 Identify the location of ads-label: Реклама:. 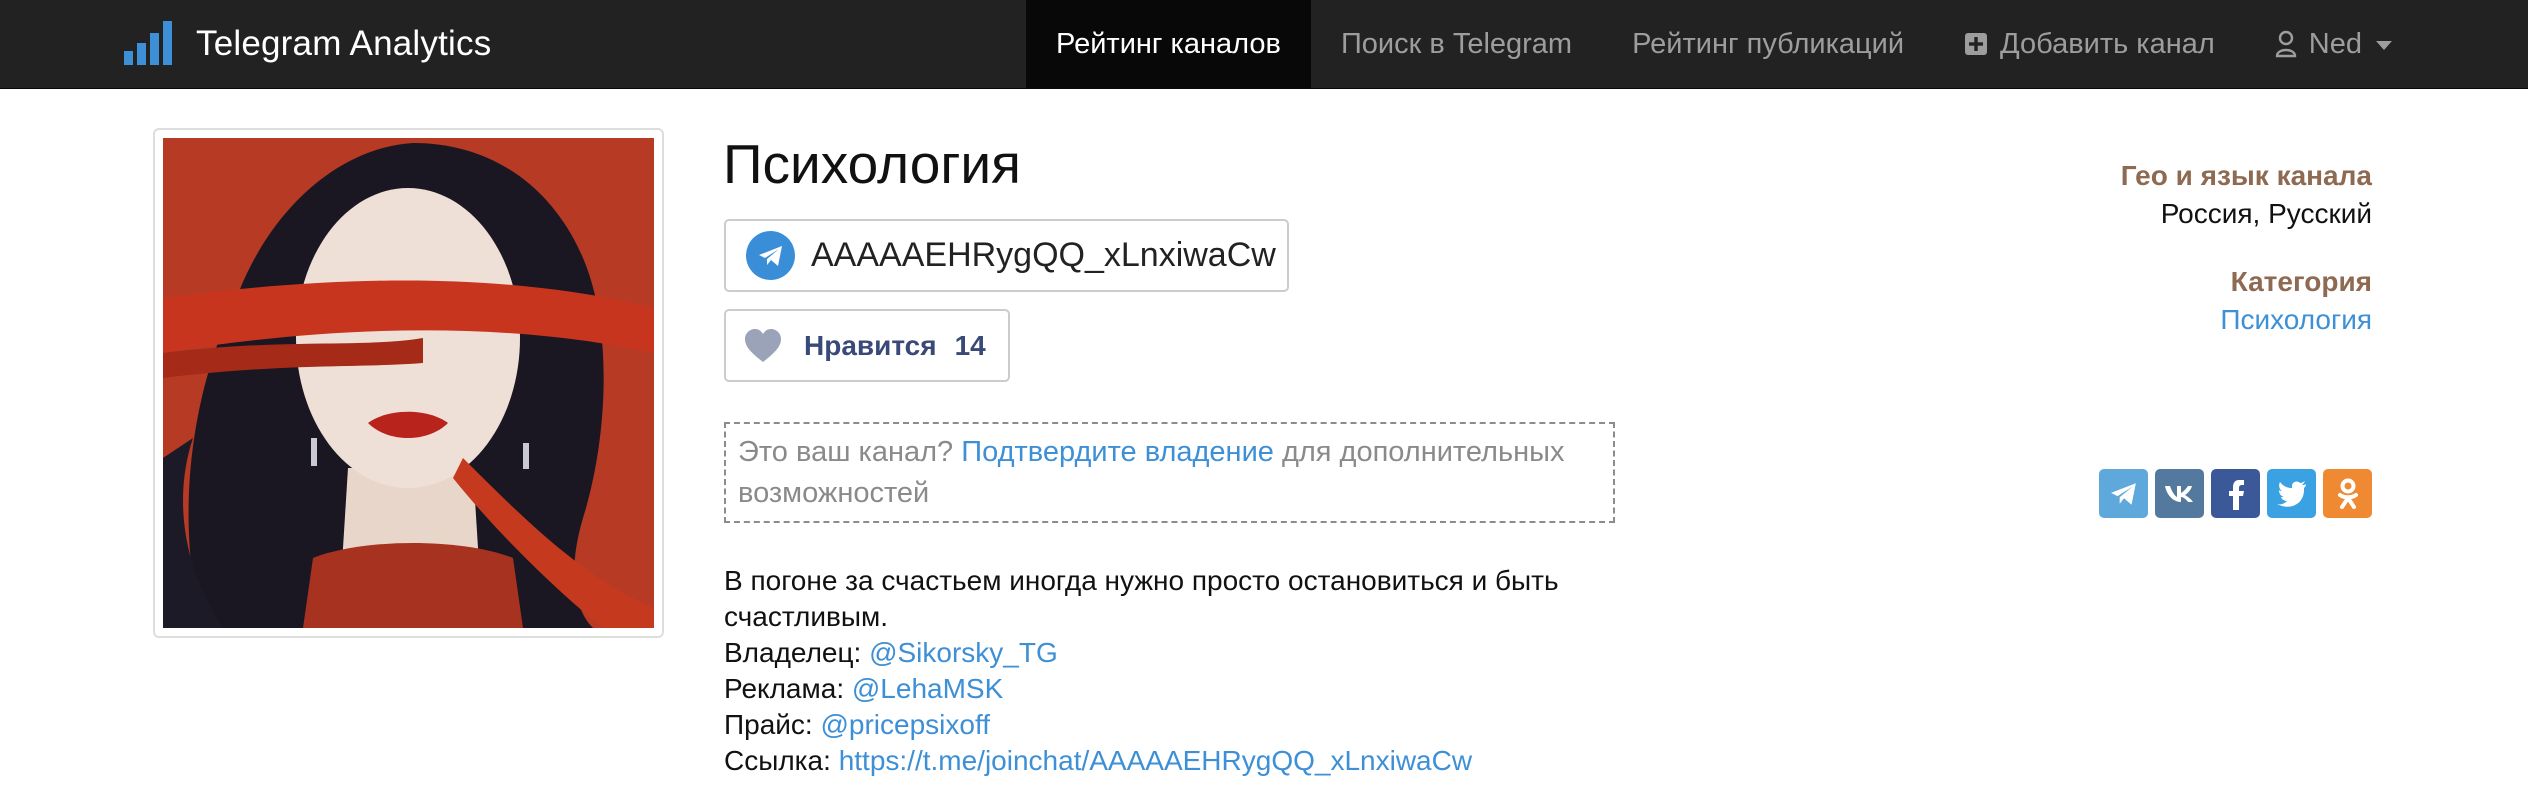
(784, 688).